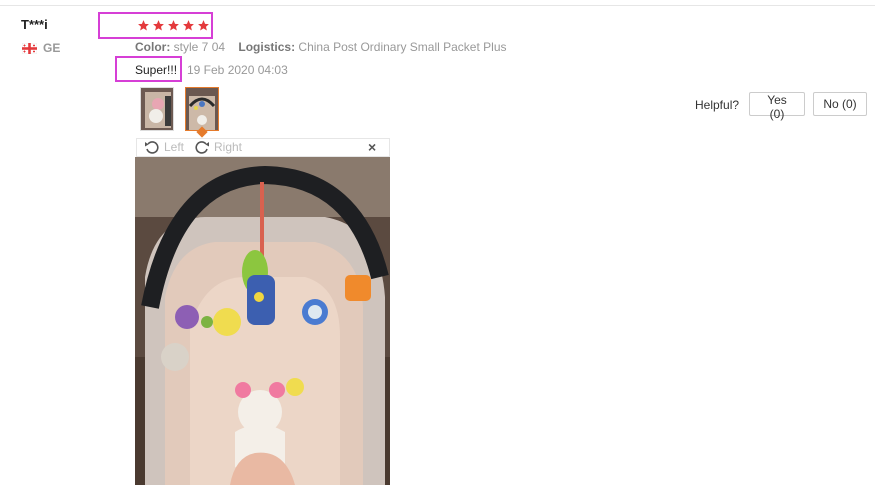 This screenshot has height=485, width=895. What do you see at coordinates (228, 147) in the screenshot?
I see `rotate-right-label: Right` at bounding box center [228, 147].